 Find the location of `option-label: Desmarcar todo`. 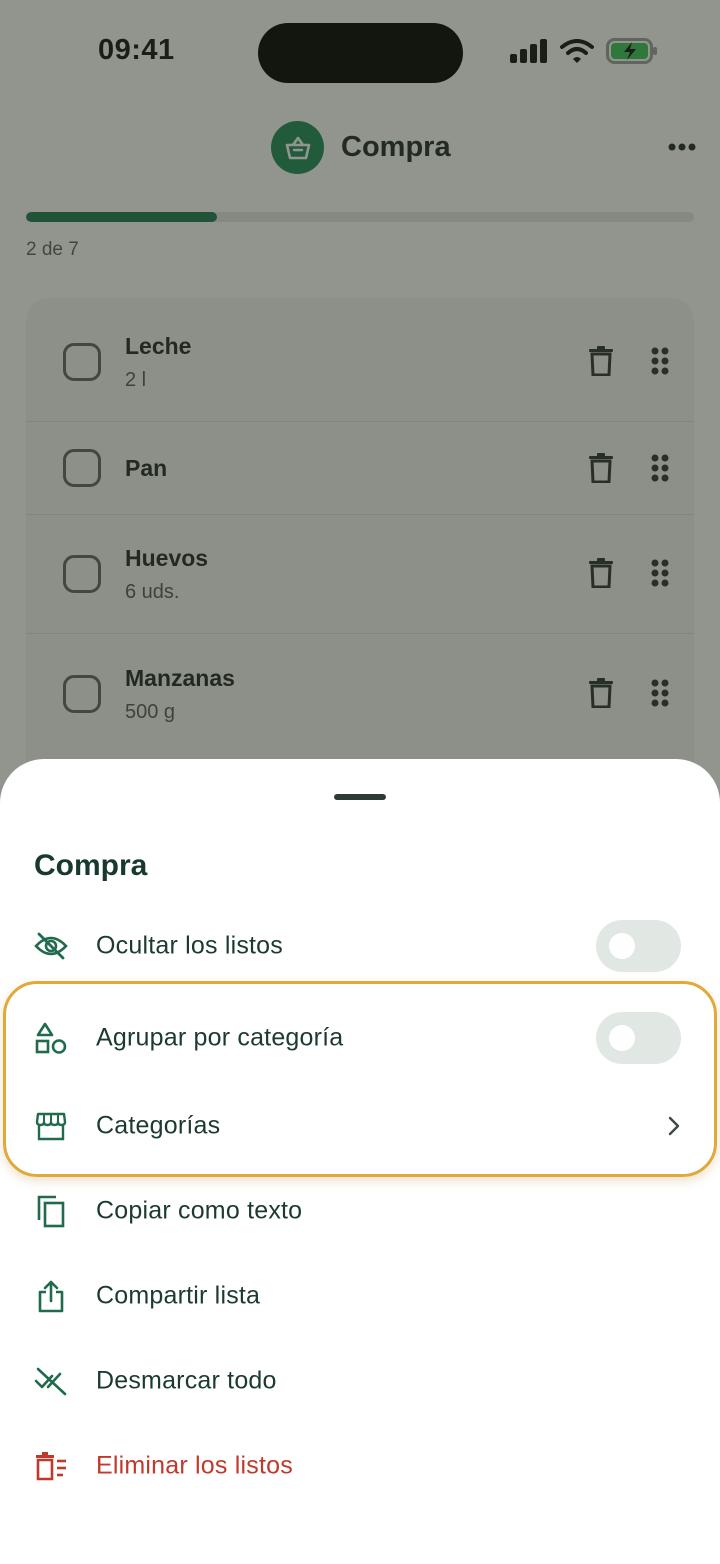

option-label: Desmarcar todo is located at coordinates (186, 1380).